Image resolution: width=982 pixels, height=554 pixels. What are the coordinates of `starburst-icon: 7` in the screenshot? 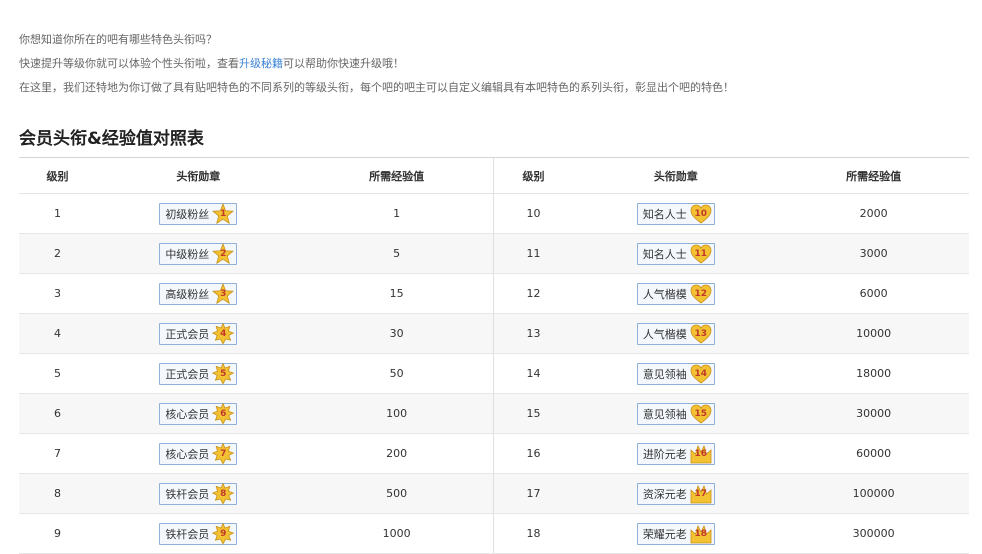 It's located at (223, 453).